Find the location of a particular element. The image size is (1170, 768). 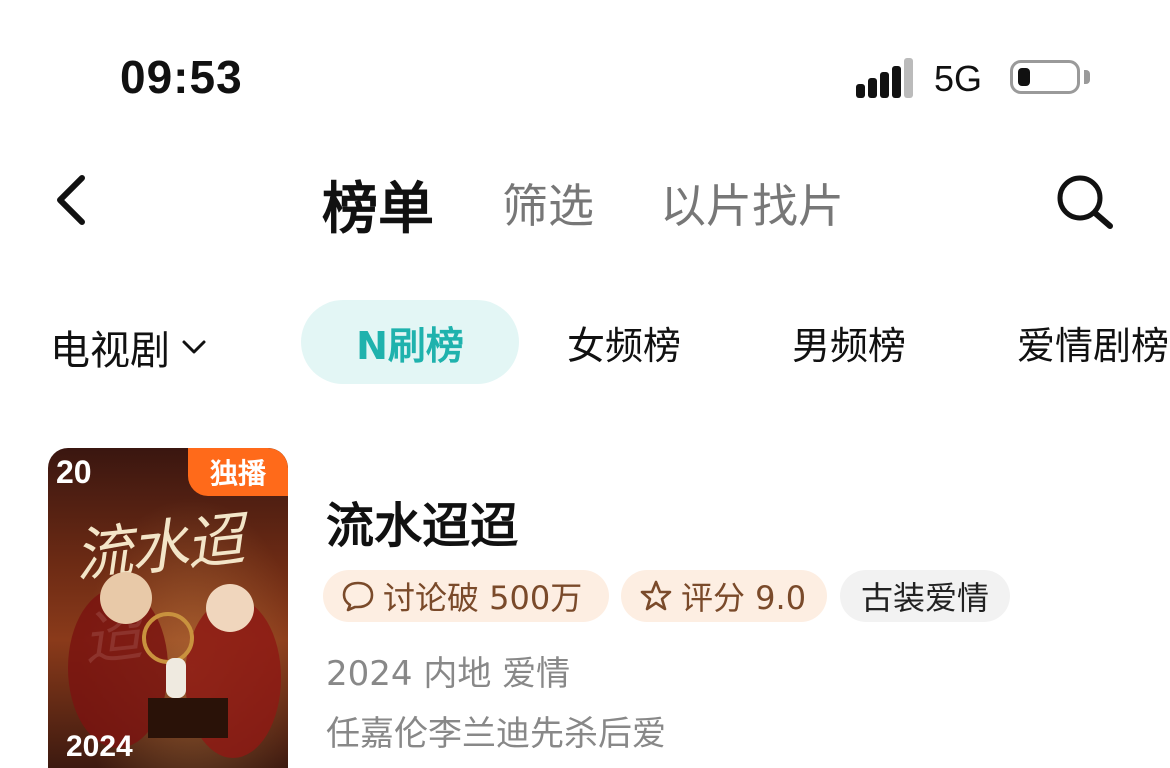

rank-tab-male: 男频榜 is located at coordinates (849, 342).